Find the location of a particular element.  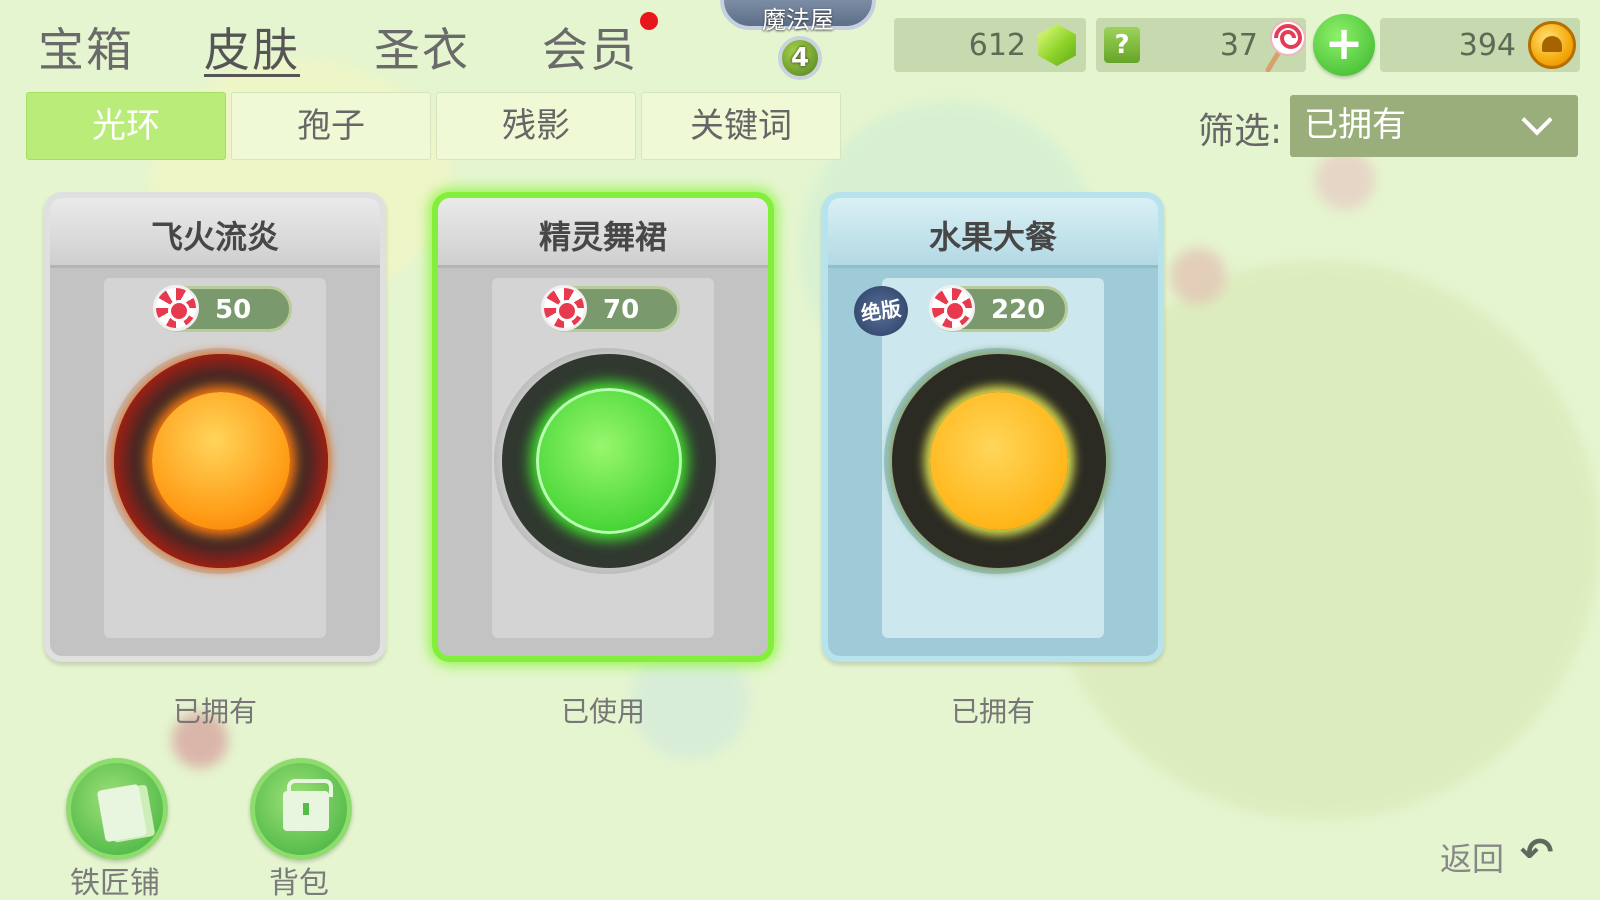

fire-halo-icon is located at coordinates (221, 461).